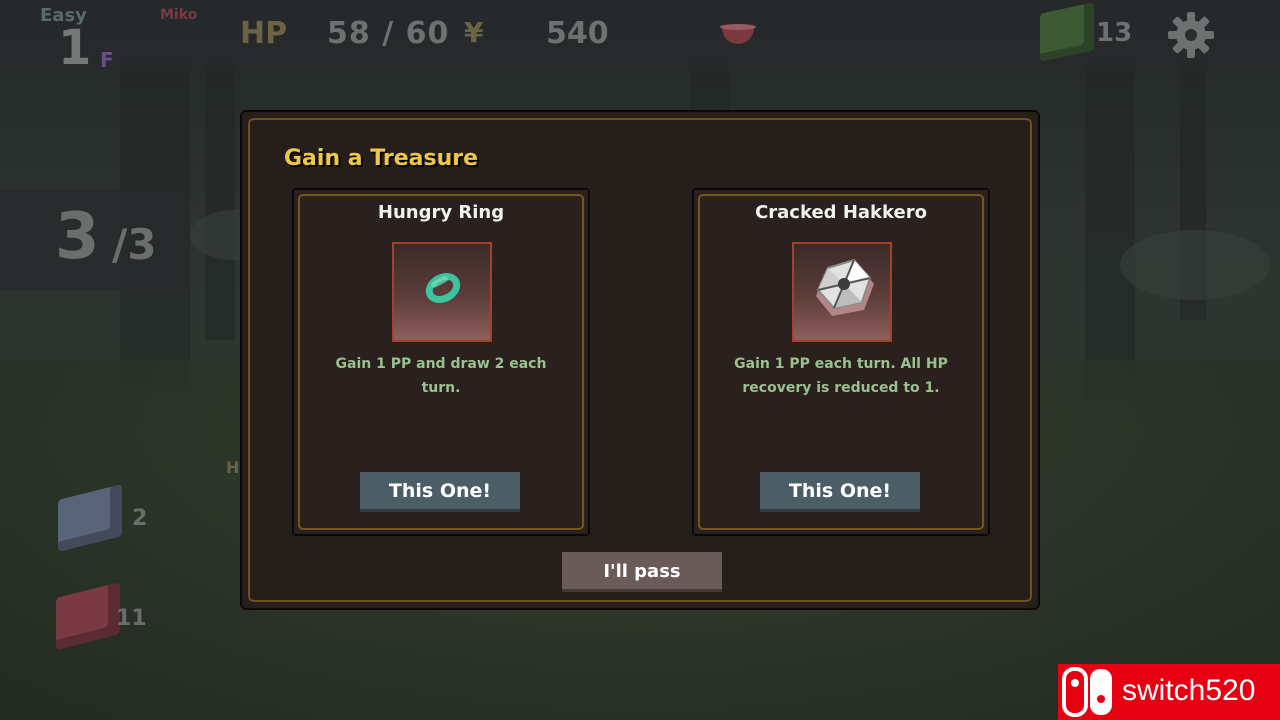  What do you see at coordinates (1114, 33) in the screenshot?
I see `deck-count: 13` at bounding box center [1114, 33].